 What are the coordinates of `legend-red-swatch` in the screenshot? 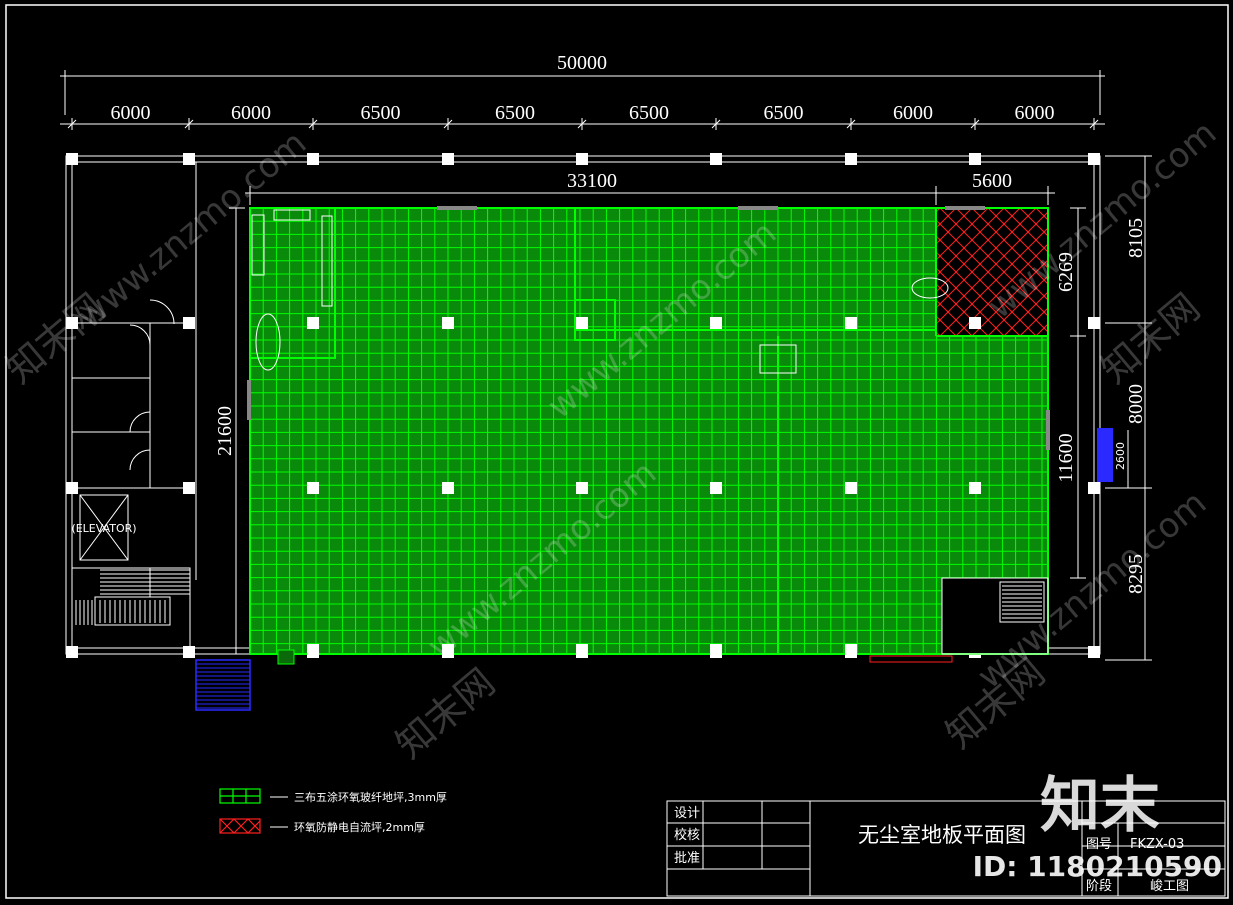 It's located at (240, 826).